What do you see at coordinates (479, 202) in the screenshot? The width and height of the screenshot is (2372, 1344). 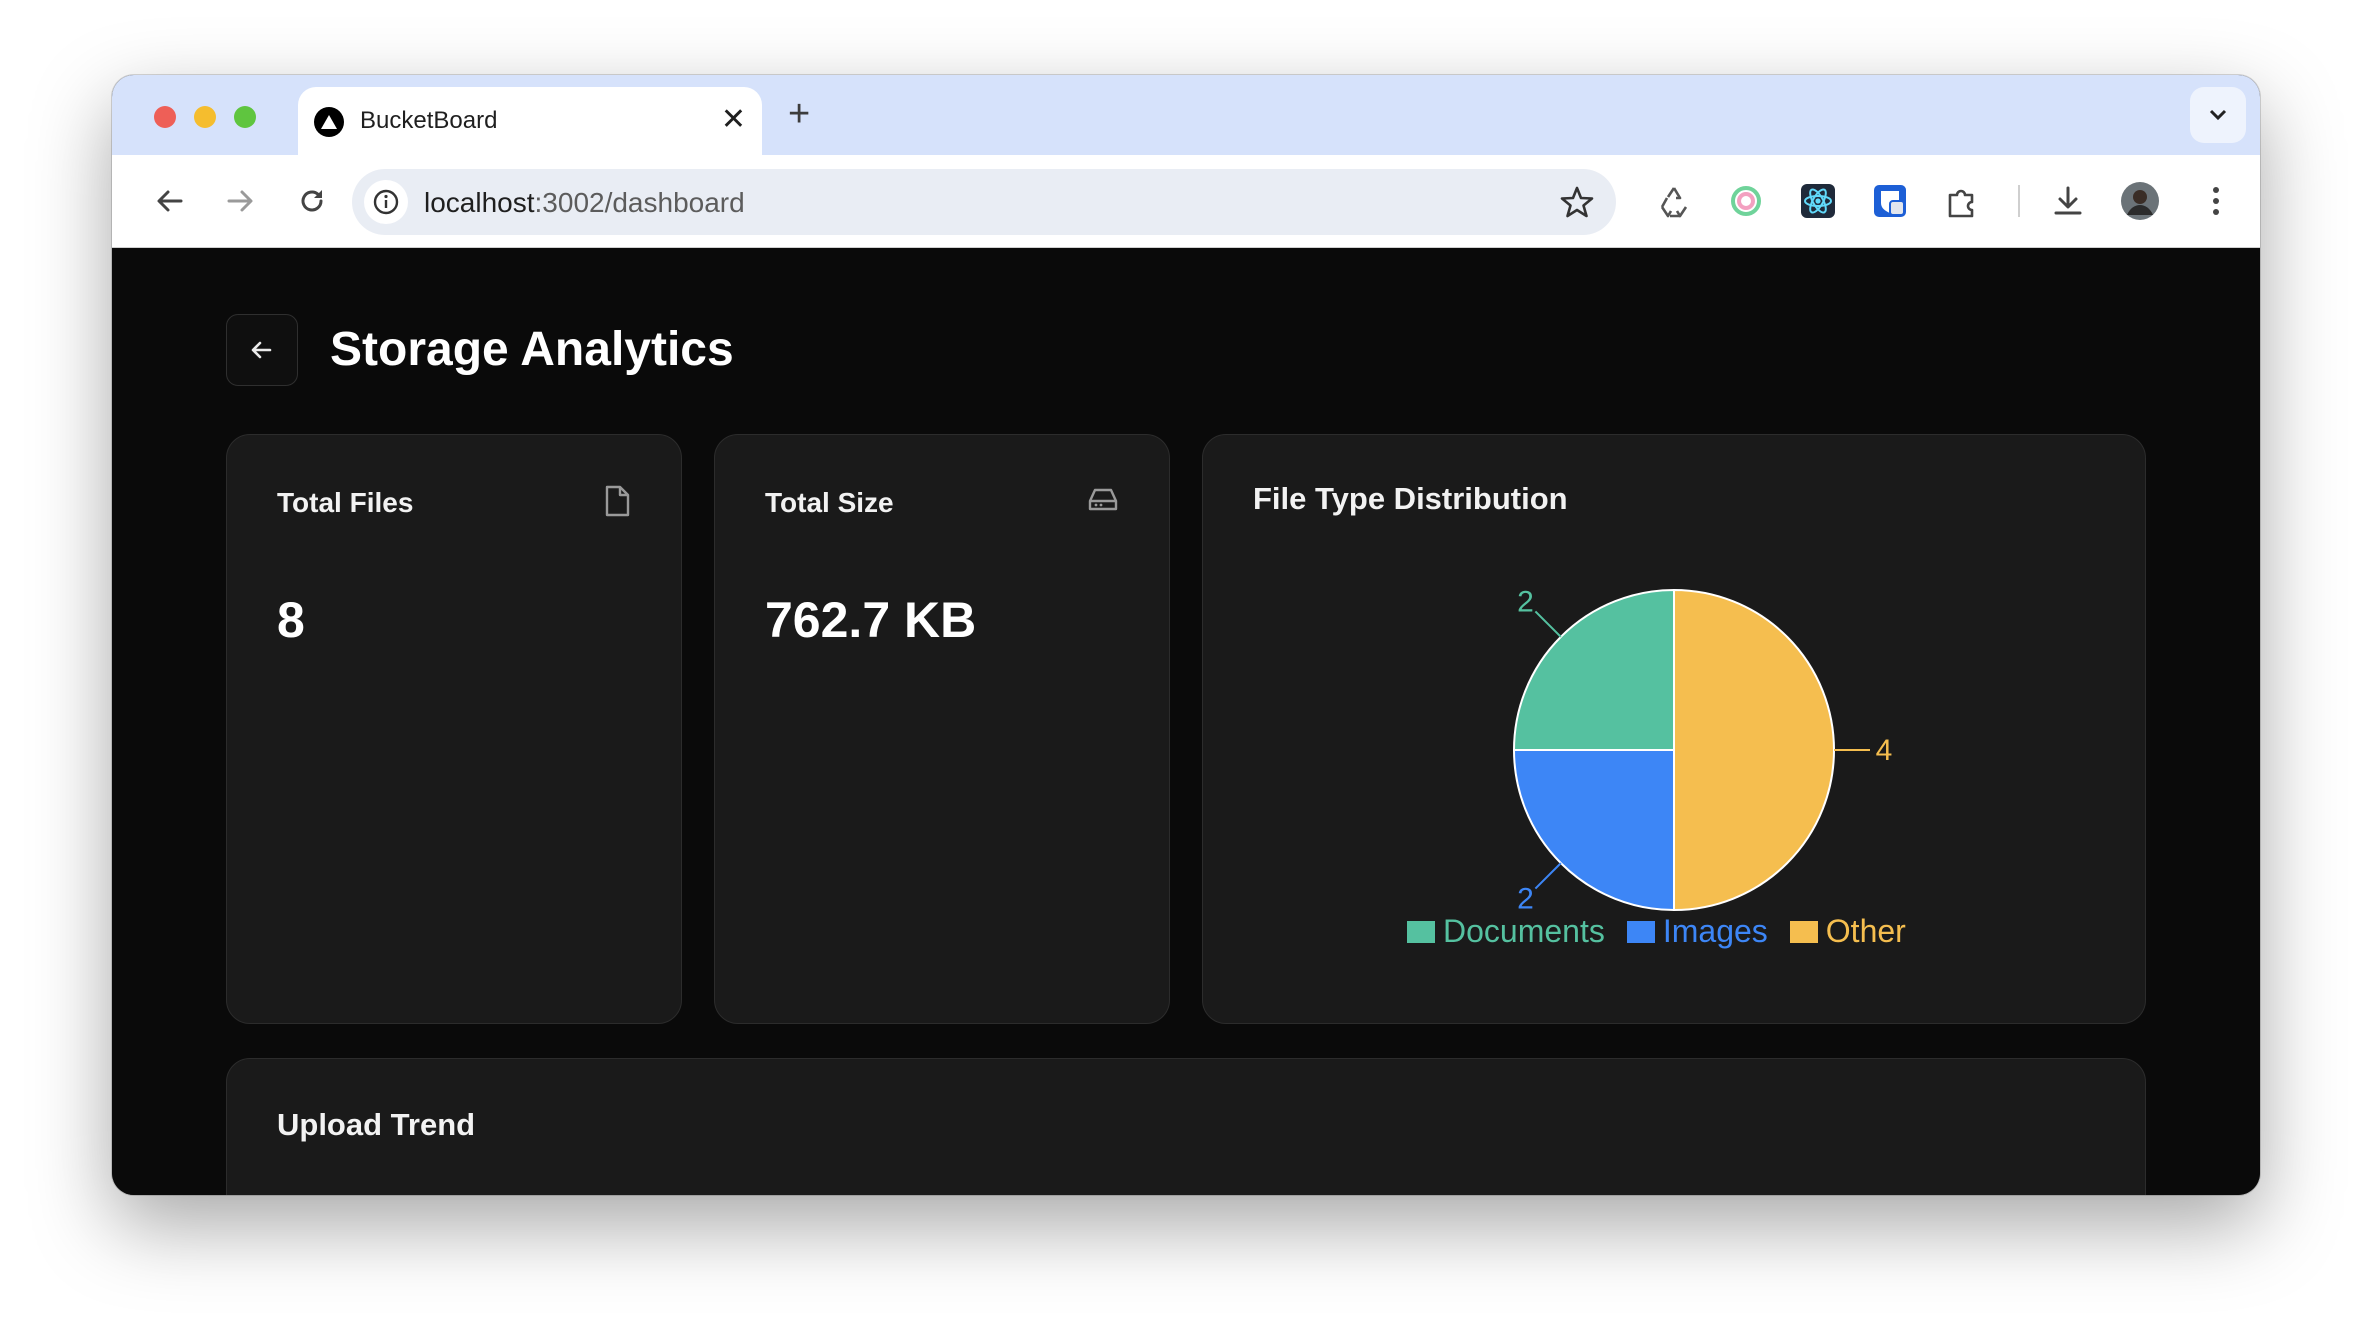 I see `url-host: localhost` at bounding box center [479, 202].